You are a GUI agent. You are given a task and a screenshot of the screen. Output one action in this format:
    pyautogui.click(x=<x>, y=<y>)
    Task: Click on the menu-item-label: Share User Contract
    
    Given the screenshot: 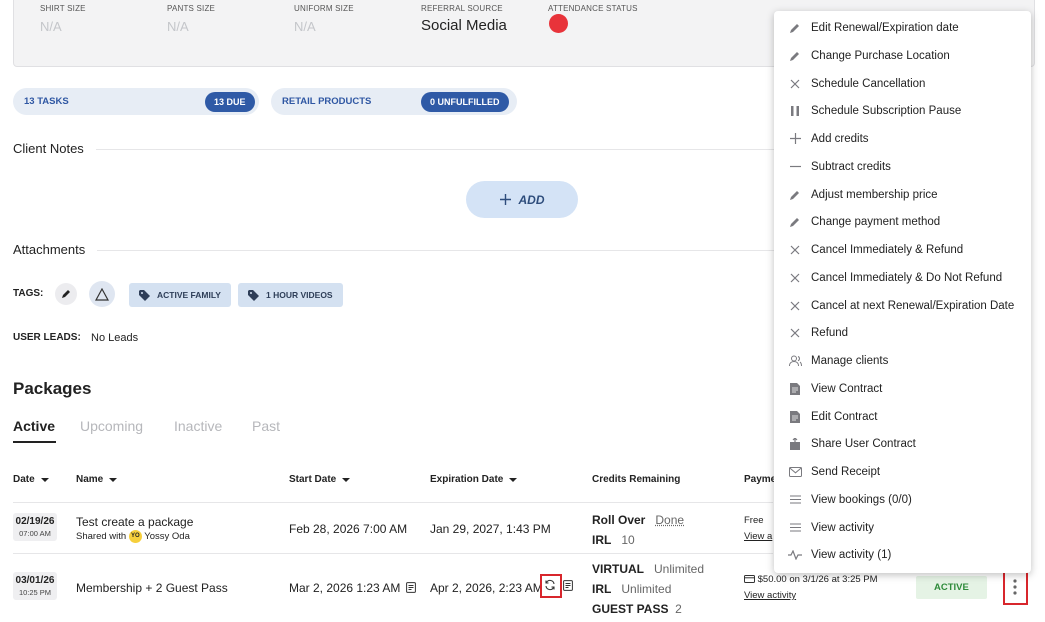 What is the action you would take?
    pyautogui.click(x=863, y=443)
    